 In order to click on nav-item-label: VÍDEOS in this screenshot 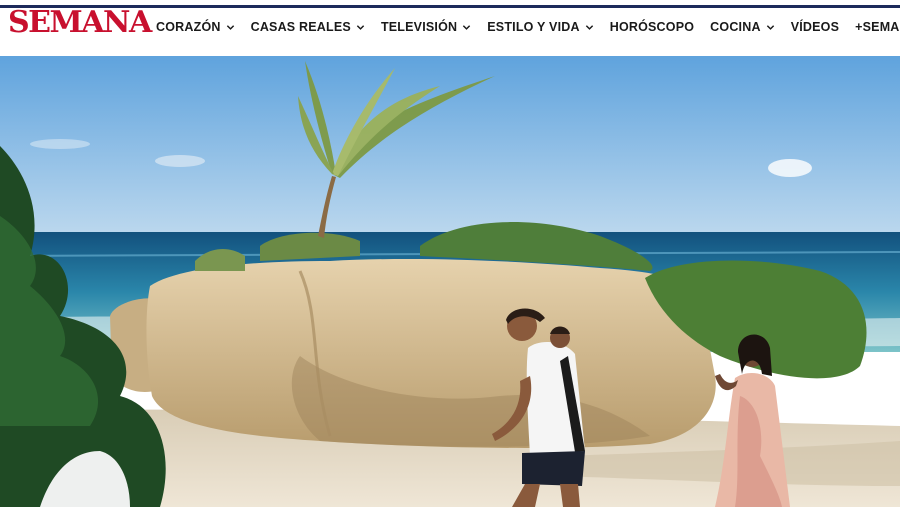, I will do `click(815, 27)`.